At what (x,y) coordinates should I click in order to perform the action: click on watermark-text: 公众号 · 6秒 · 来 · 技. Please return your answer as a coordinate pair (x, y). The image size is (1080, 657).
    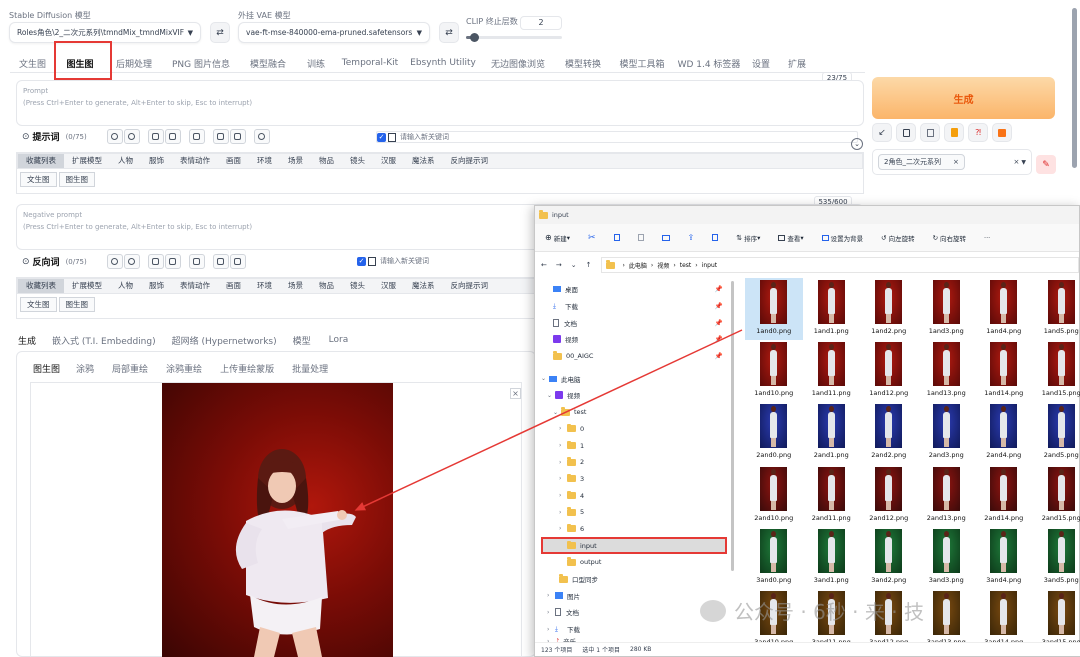
    Looking at the image, I should click on (829, 612).